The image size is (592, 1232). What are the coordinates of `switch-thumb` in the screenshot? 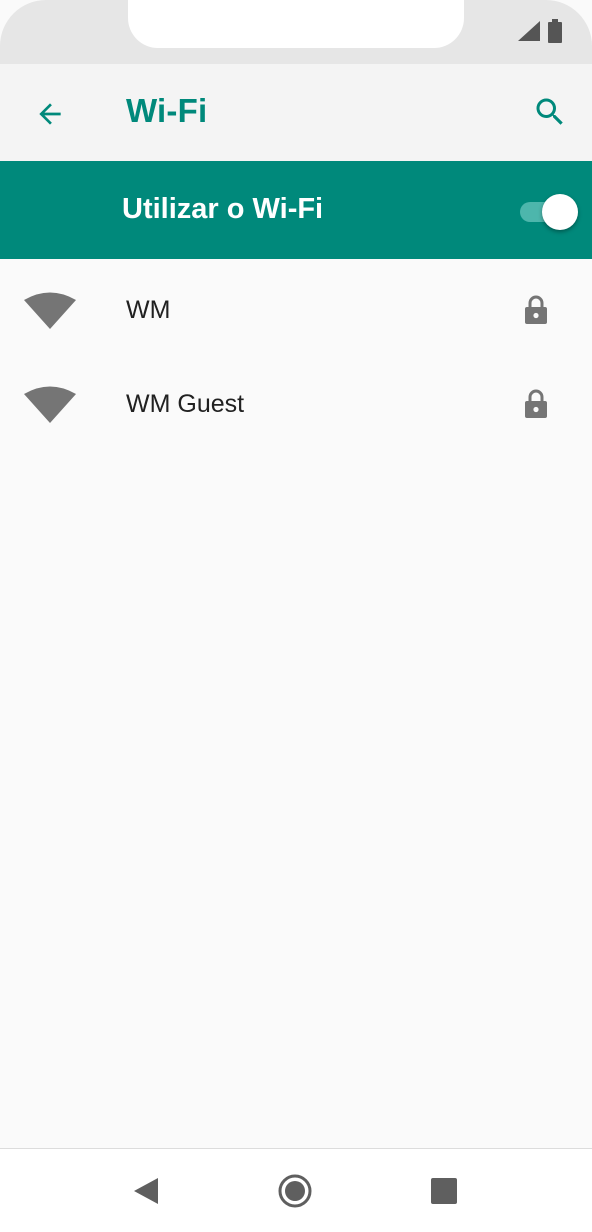 It's located at (560, 212).